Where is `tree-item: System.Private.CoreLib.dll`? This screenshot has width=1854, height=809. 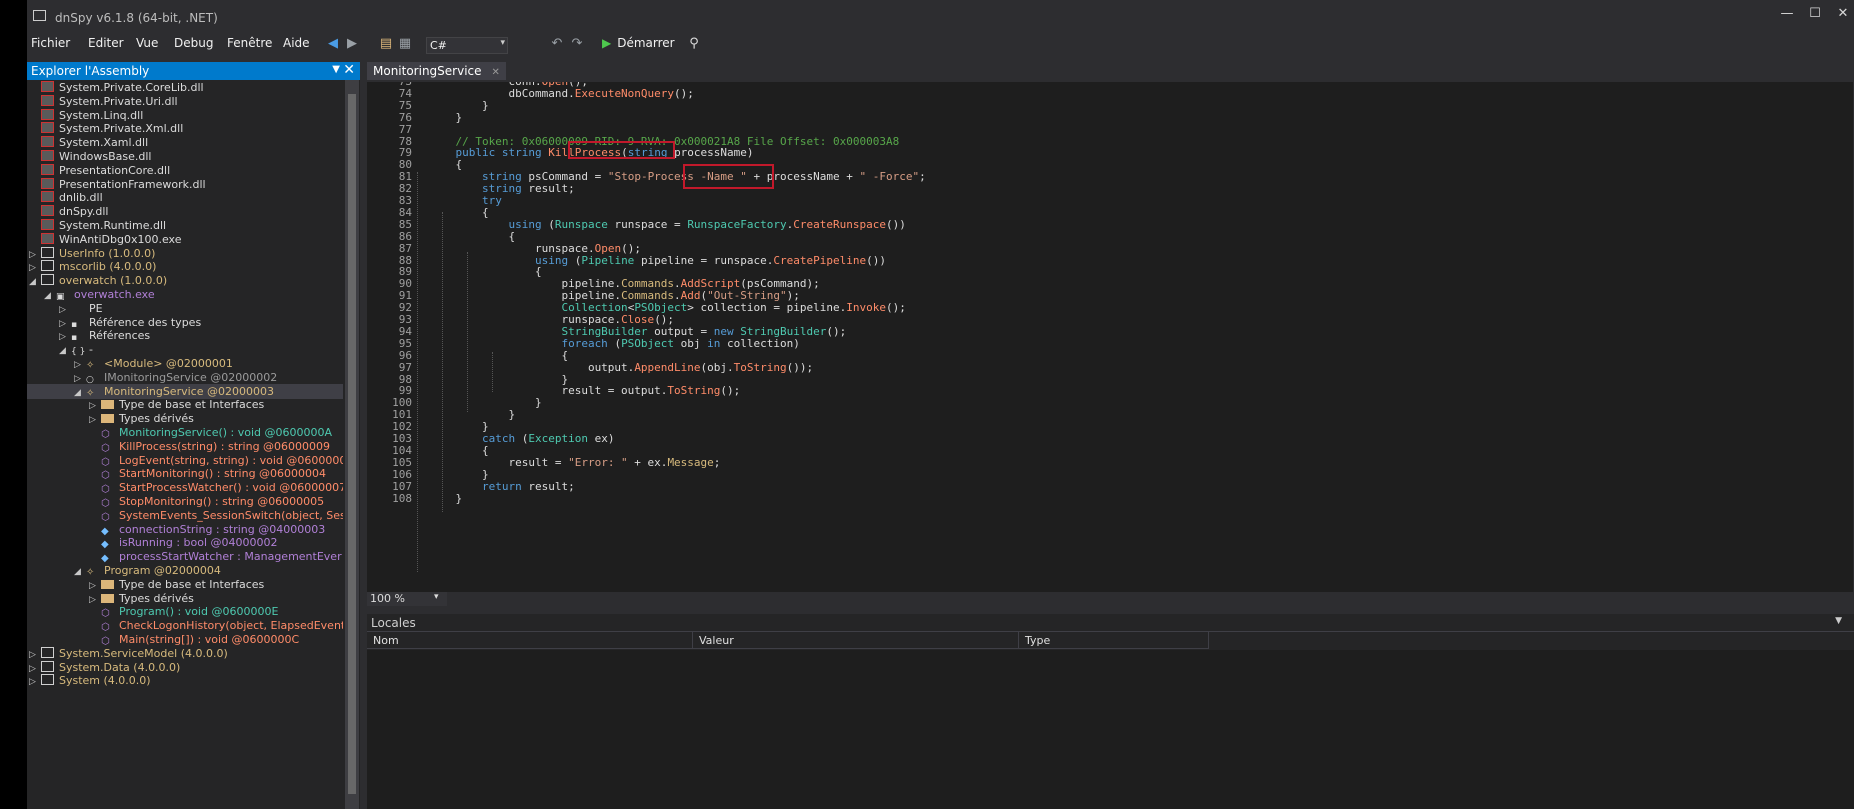 tree-item: System.Private.CoreLib.dll is located at coordinates (185, 87).